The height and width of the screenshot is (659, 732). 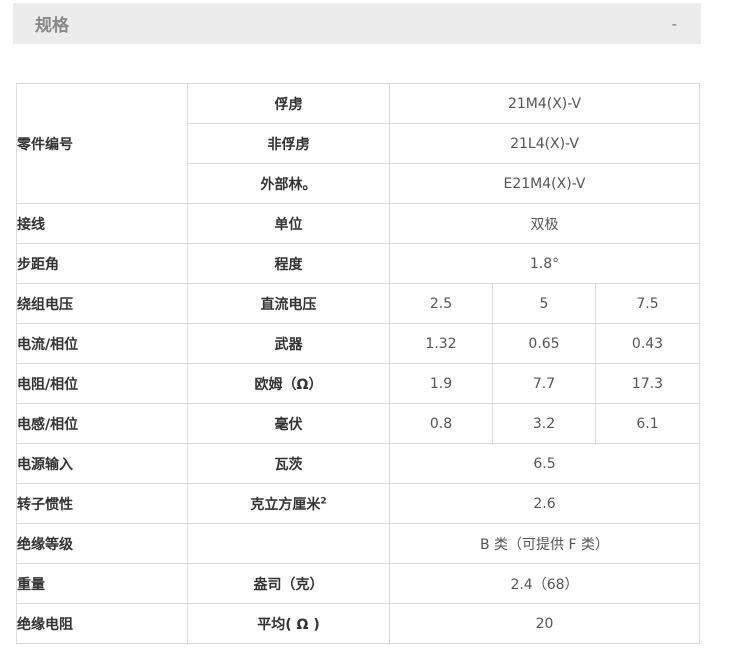 I want to click on row-label-wiring: 接线, so click(x=102, y=223).